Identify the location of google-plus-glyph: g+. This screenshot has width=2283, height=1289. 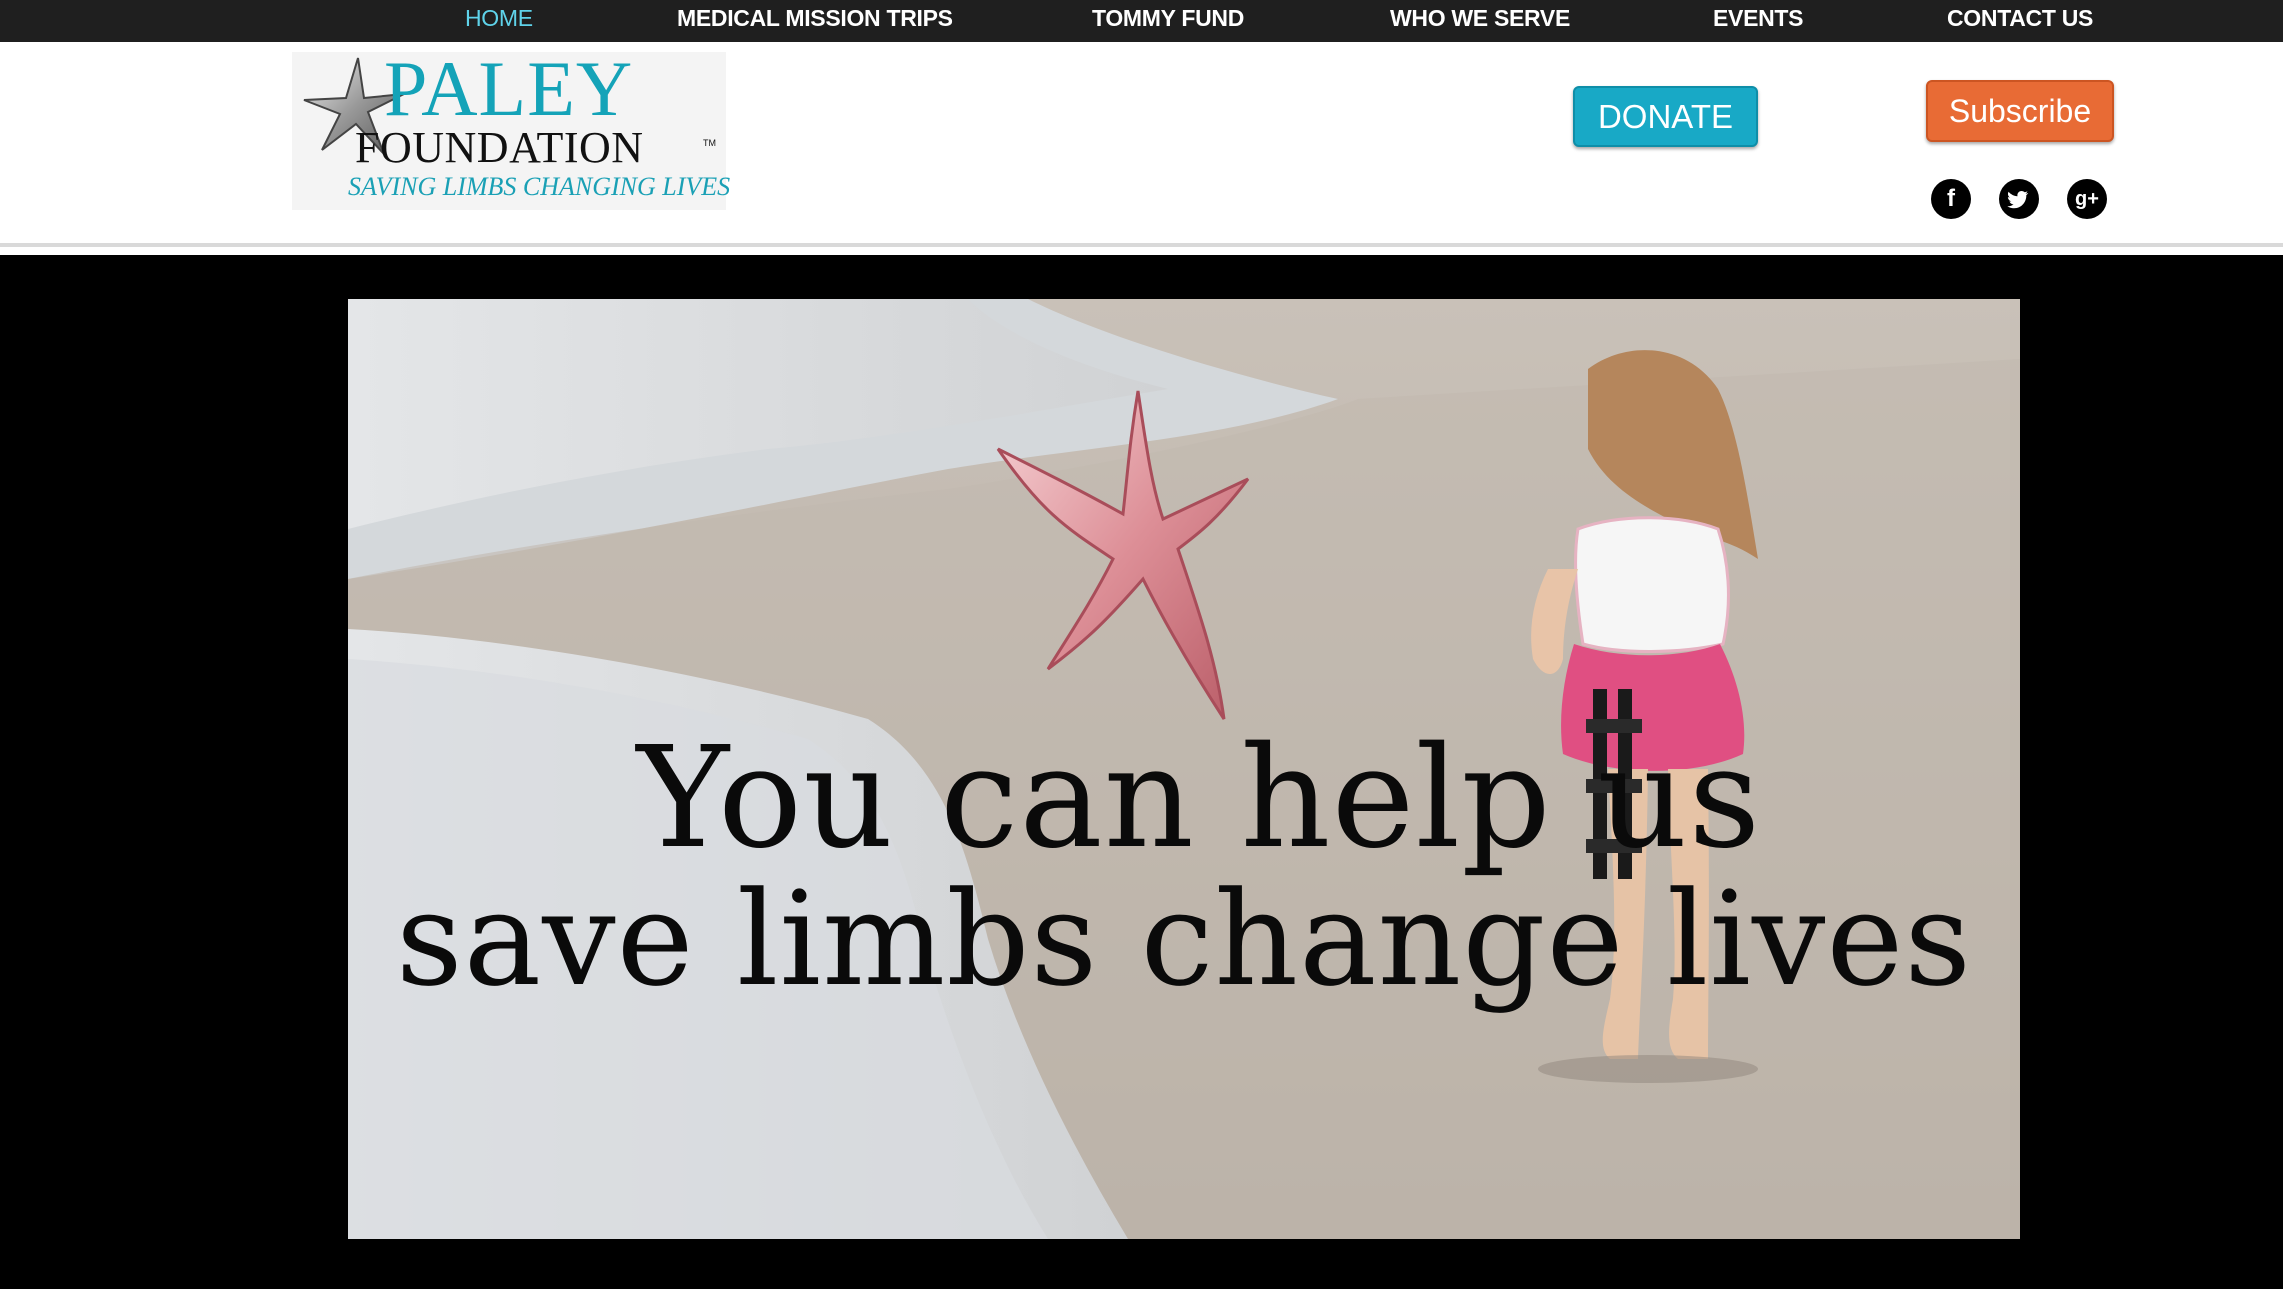
(2087, 199).